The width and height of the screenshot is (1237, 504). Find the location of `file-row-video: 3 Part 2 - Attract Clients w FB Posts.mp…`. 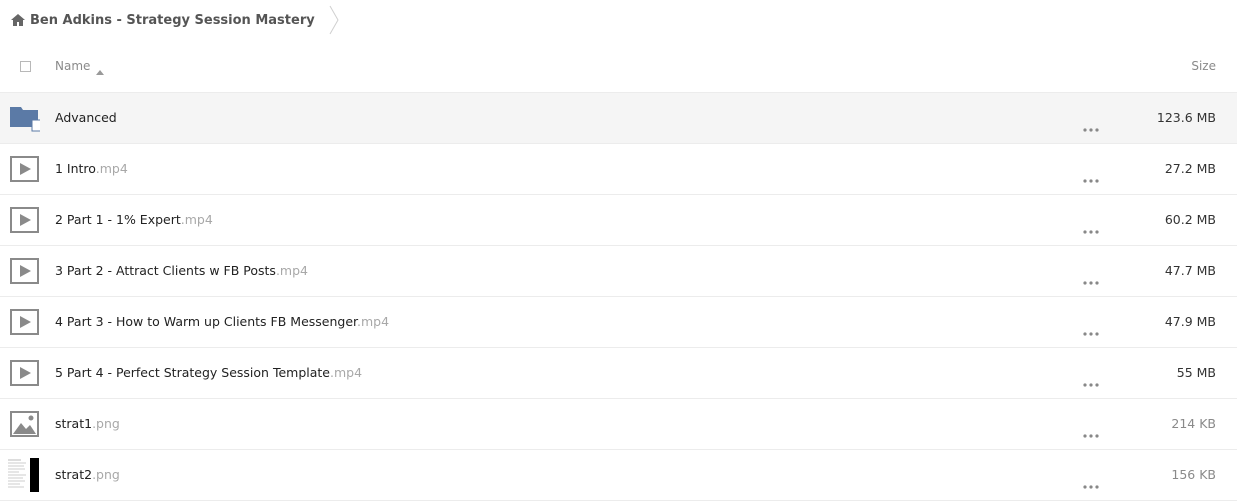

file-row-video: 3 Part 2 - Attract Clients w FB Posts.mp… is located at coordinates (618, 271).